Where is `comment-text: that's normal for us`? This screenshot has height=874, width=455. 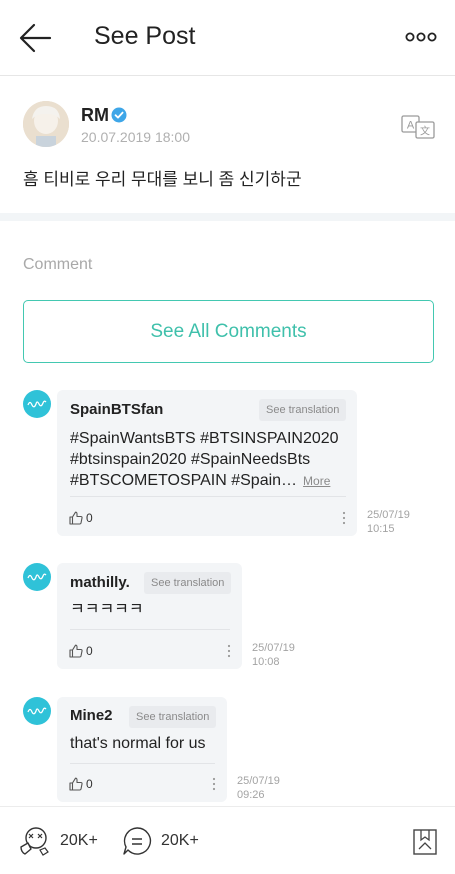
comment-text: that's normal for us is located at coordinates (138, 743).